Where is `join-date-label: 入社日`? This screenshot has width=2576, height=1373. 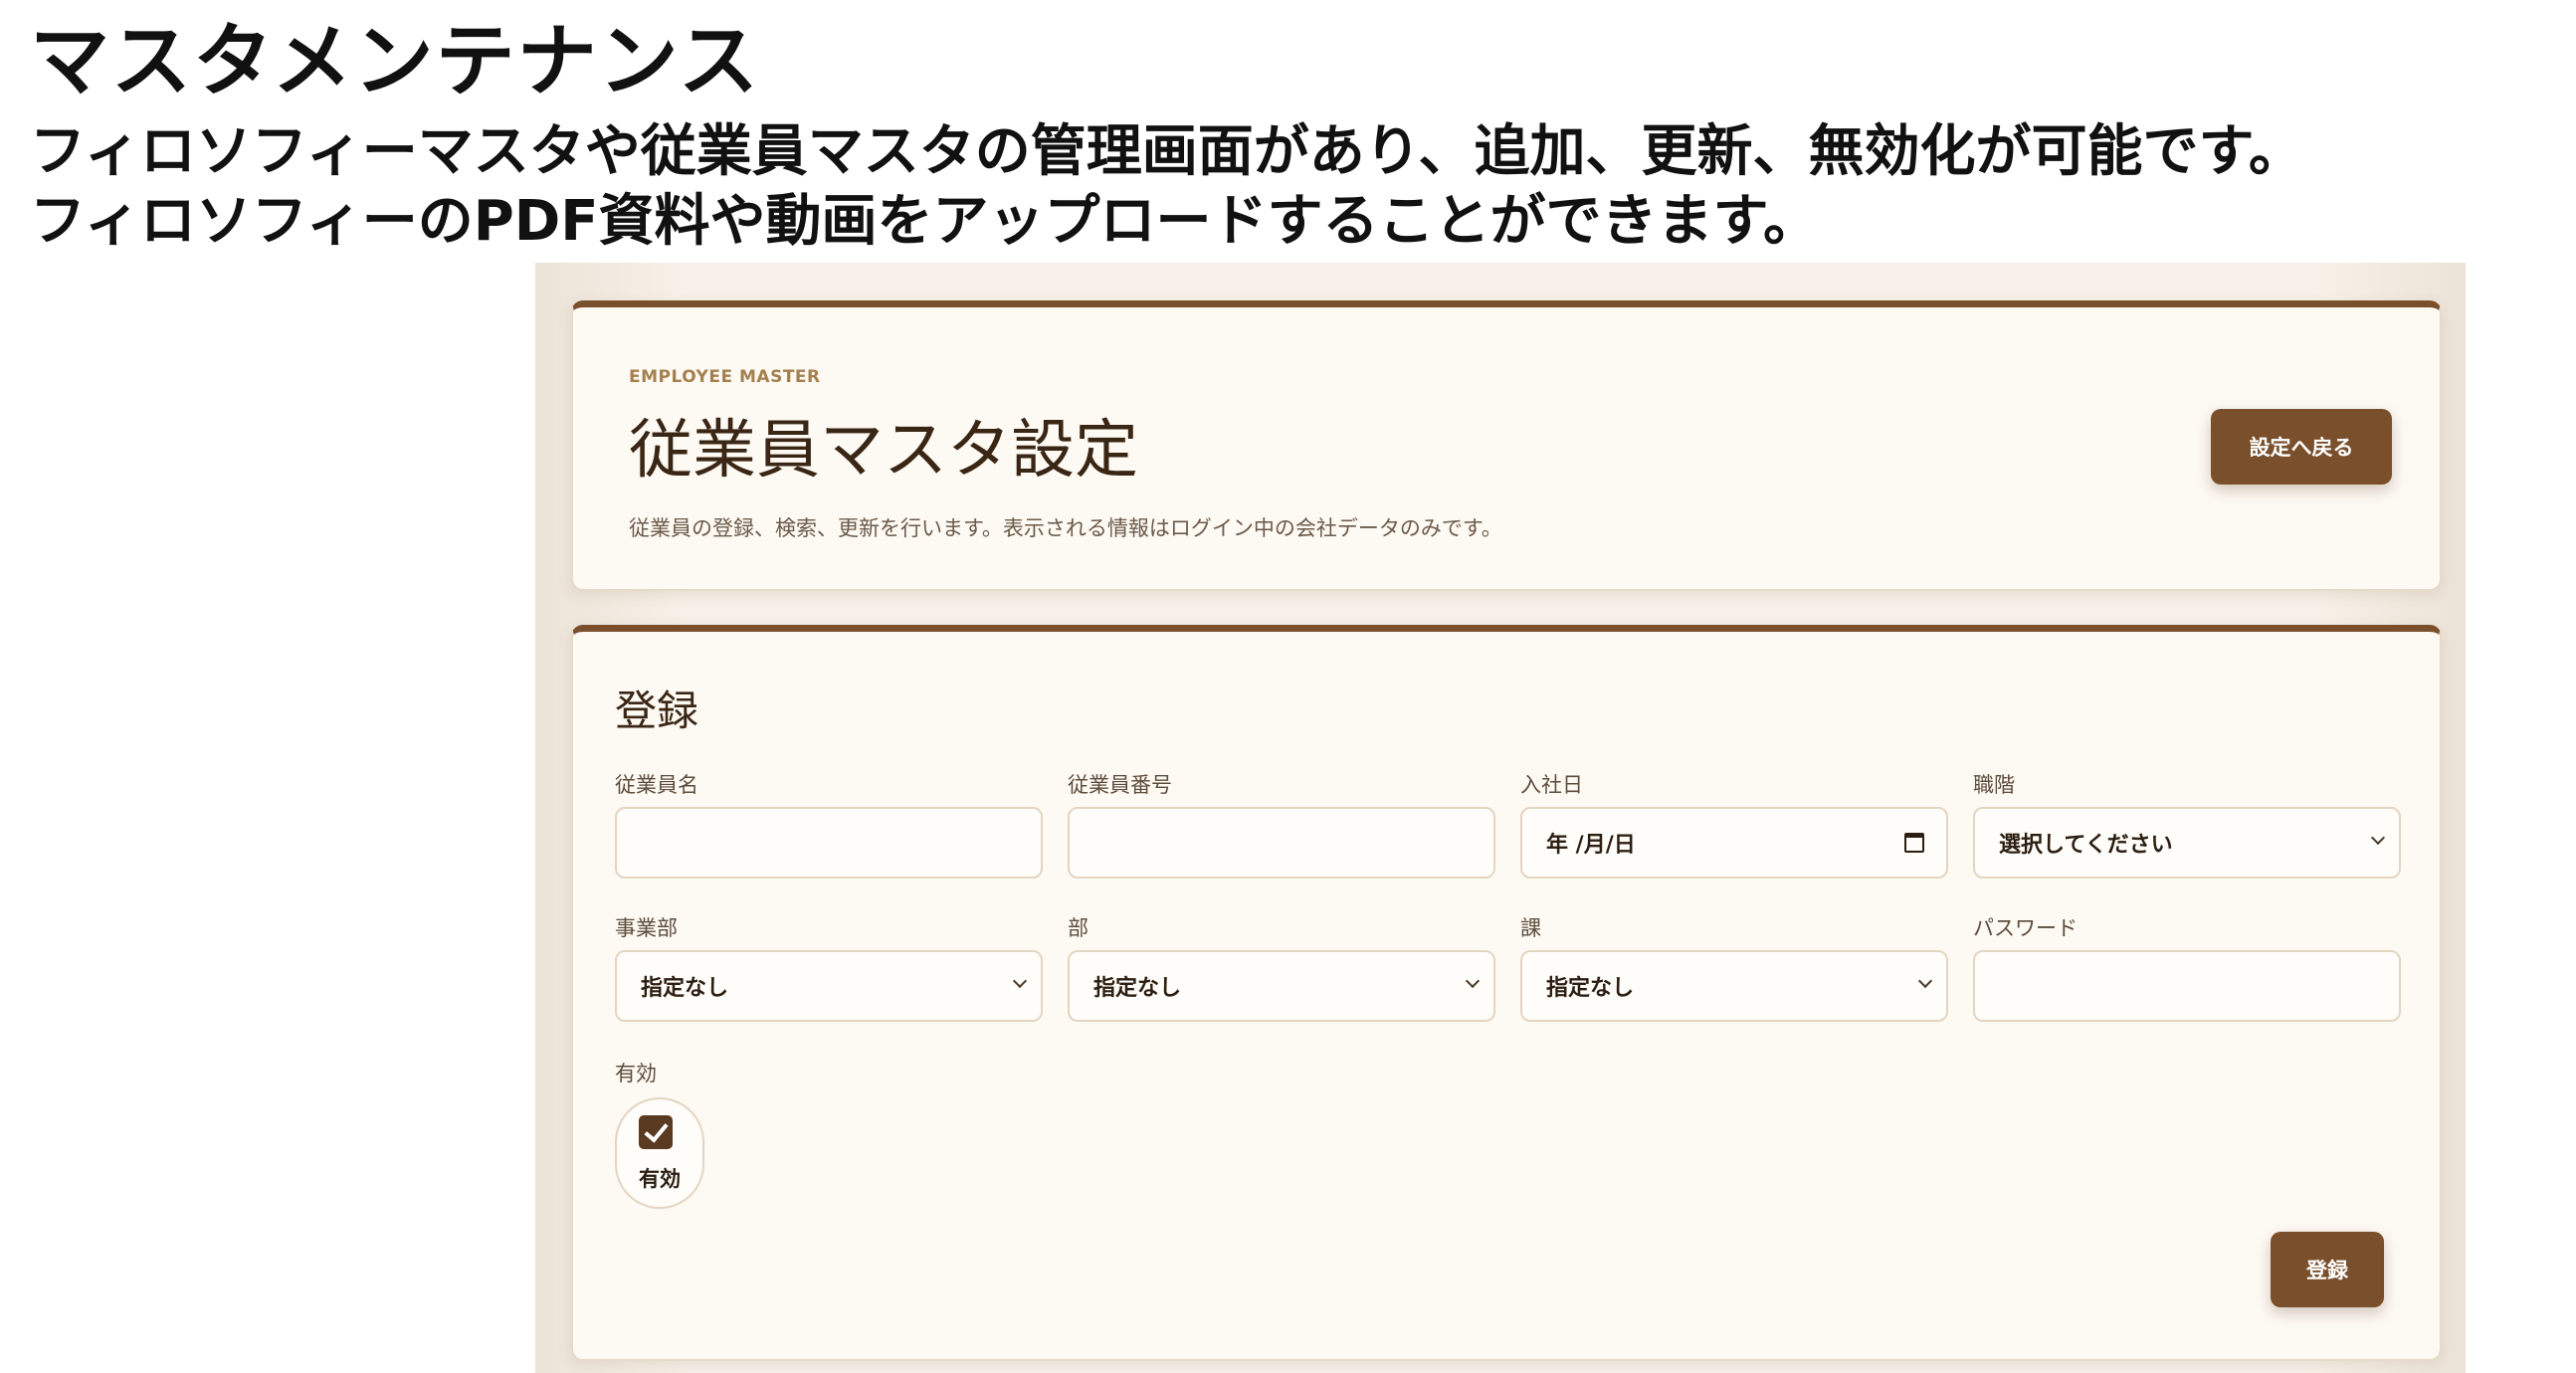 join-date-label: 入社日 is located at coordinates (1551, 785).